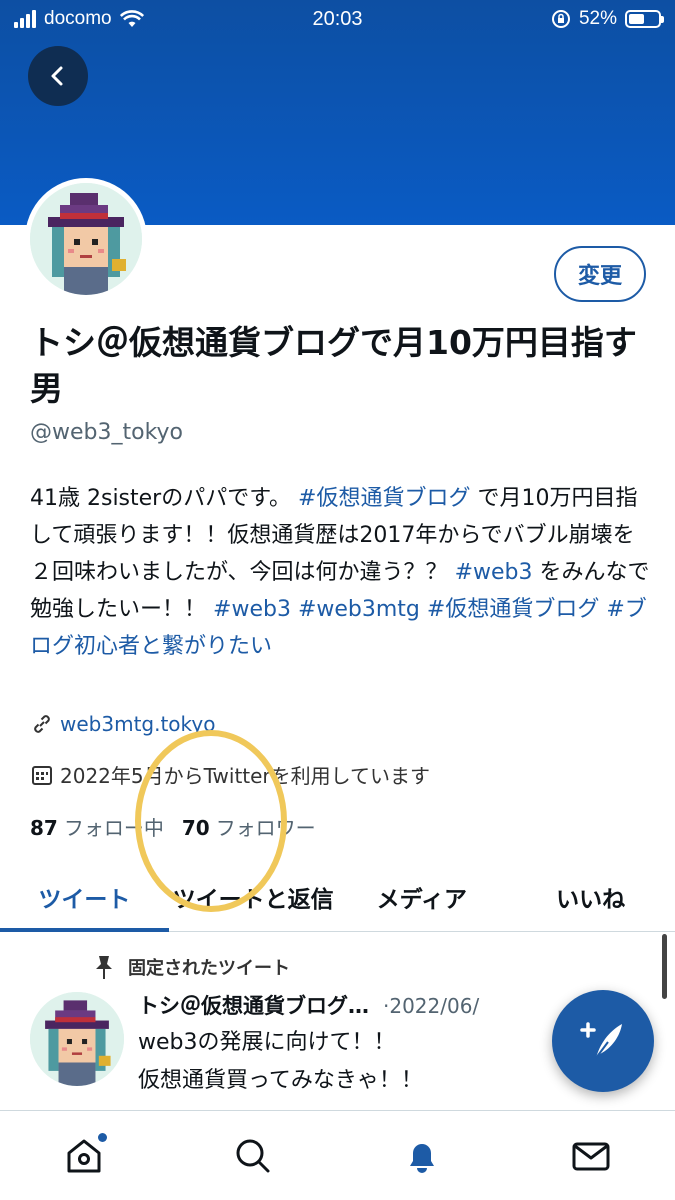 The width and height of the screenshot is (675, 1200). Describe the element at coordinates (337, 1155) in the screenshot. I see `bottom-navigation` at that location.